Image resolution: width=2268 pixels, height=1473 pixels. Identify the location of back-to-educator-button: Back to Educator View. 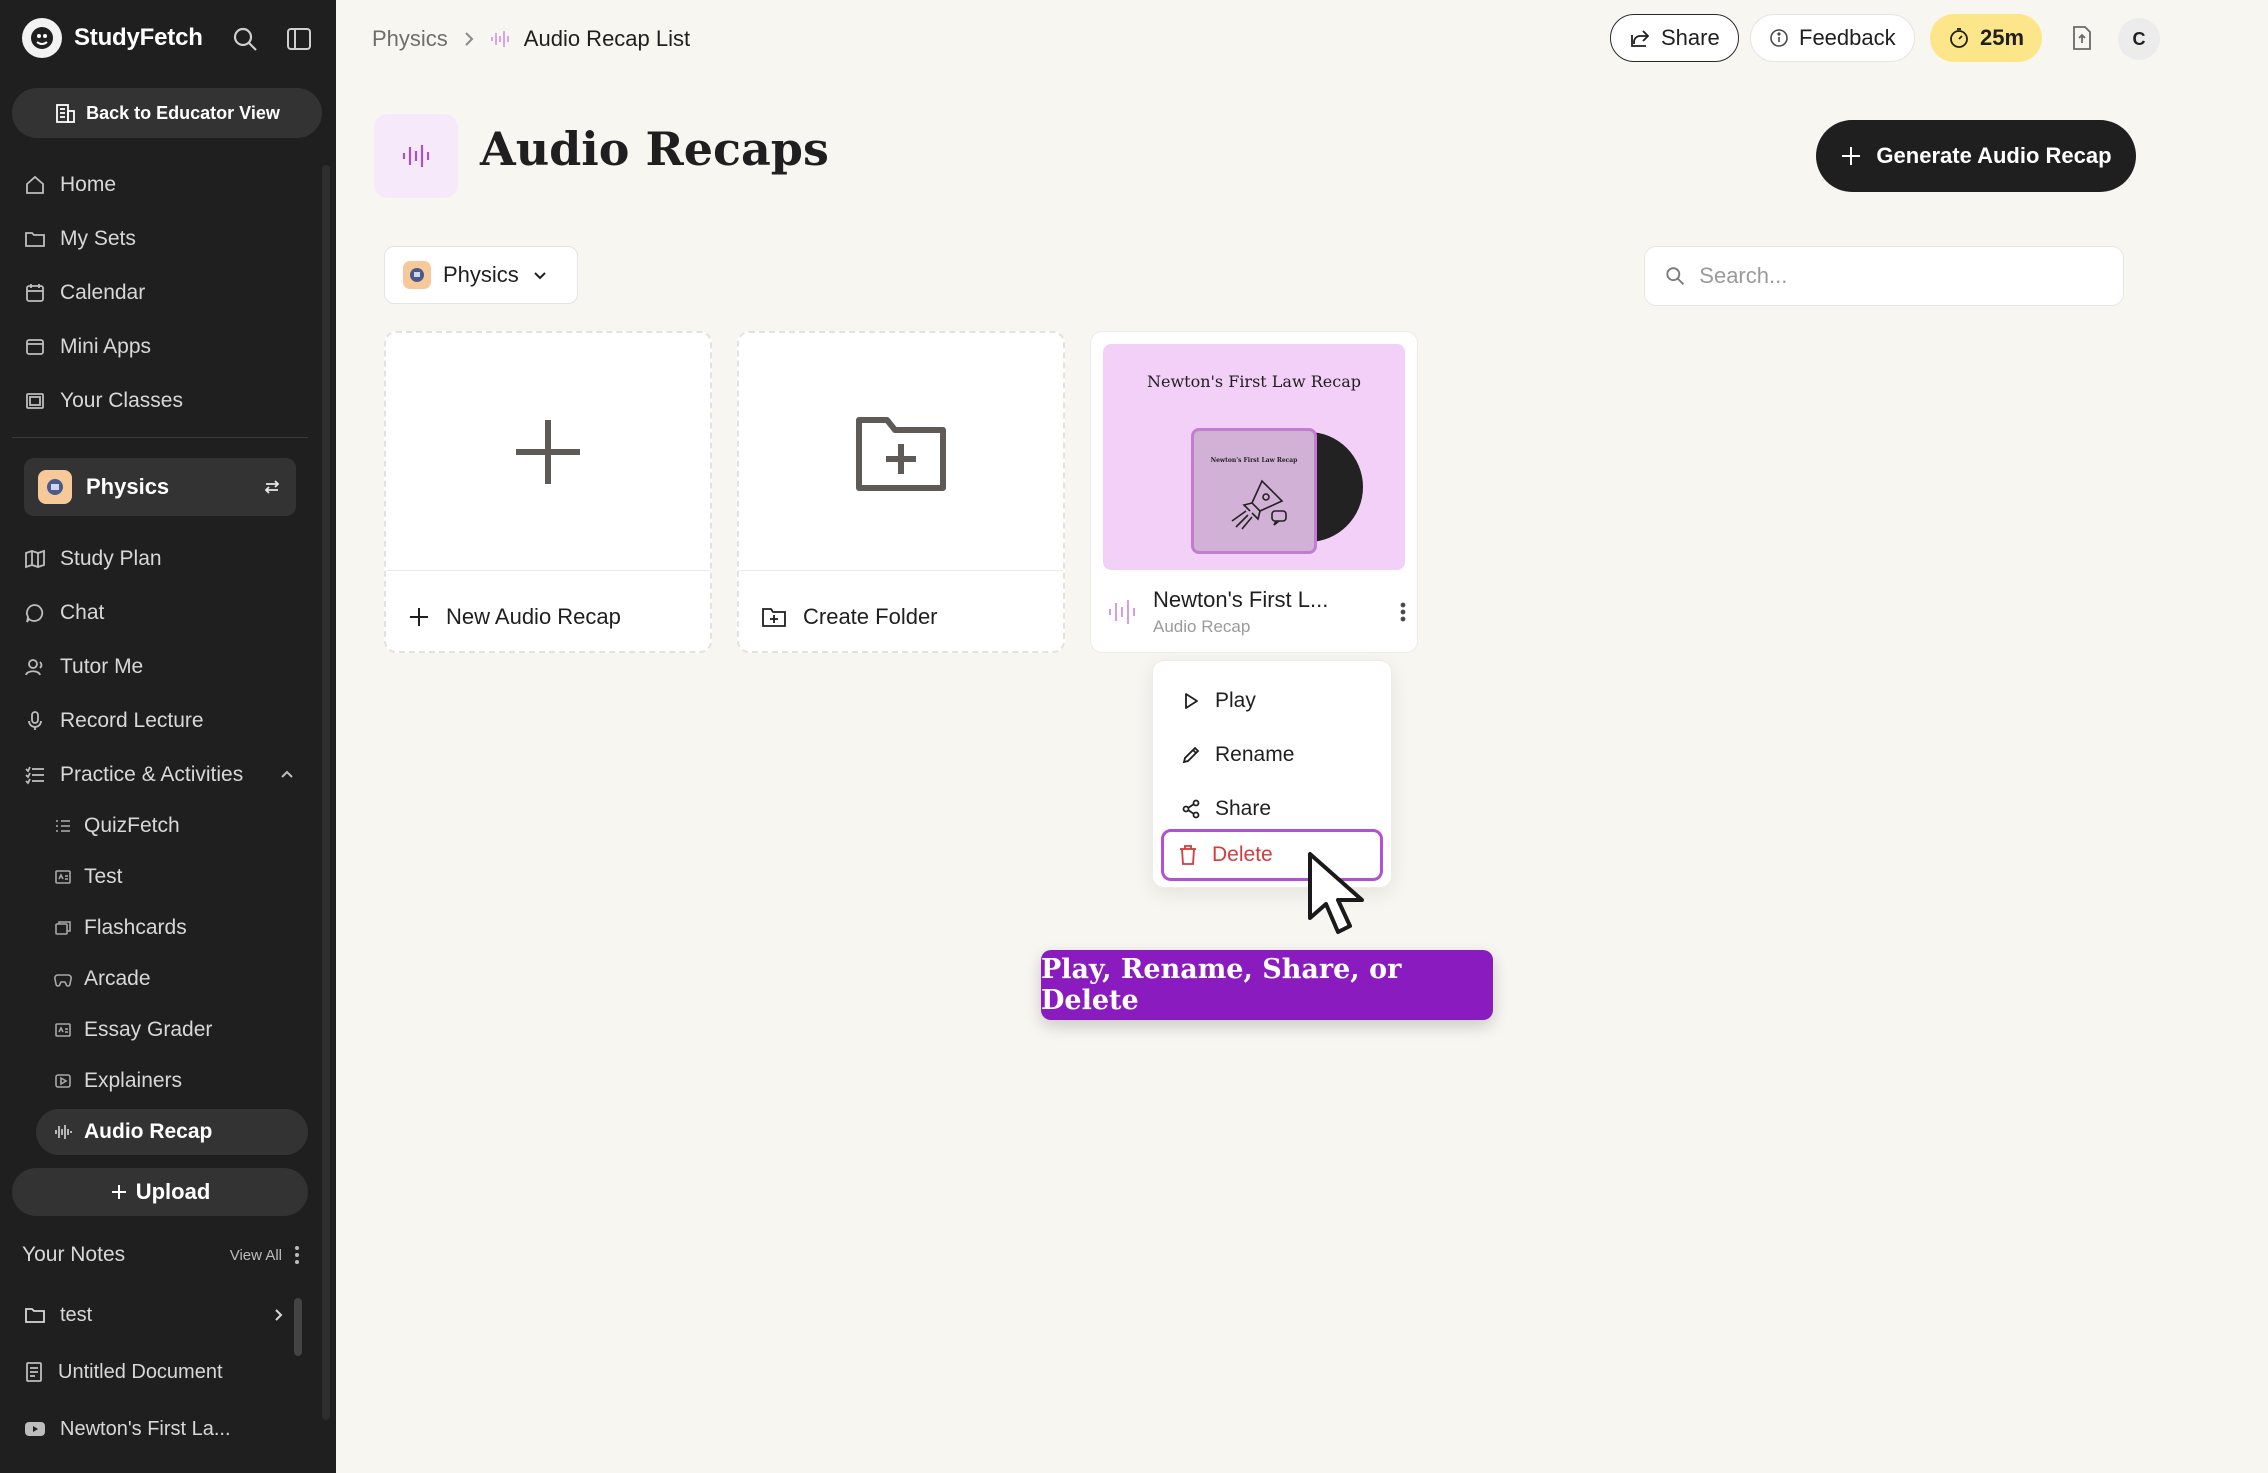
(167, 113).